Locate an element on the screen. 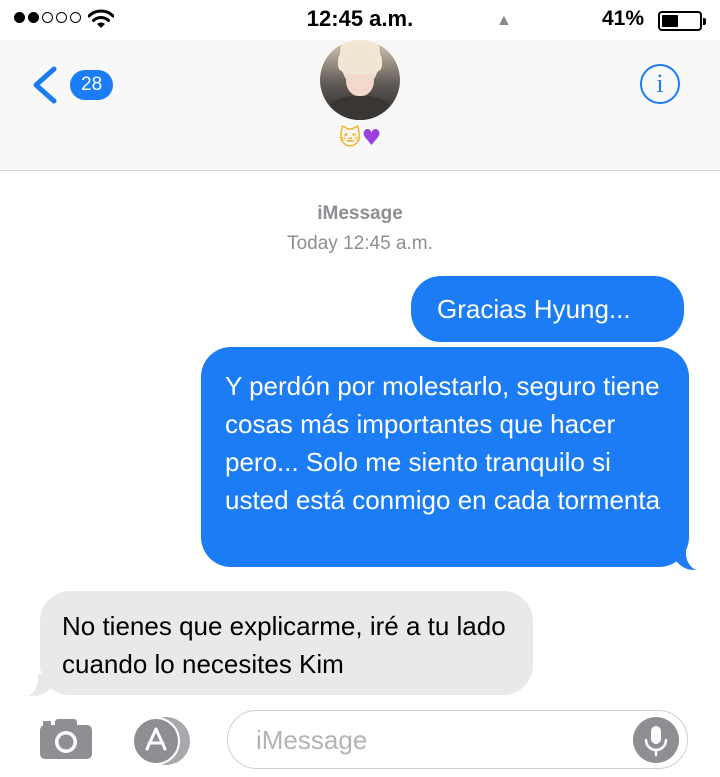 The width and height of the screenshot is (720, 777). battery-icon is located at coordinates (682, 21).